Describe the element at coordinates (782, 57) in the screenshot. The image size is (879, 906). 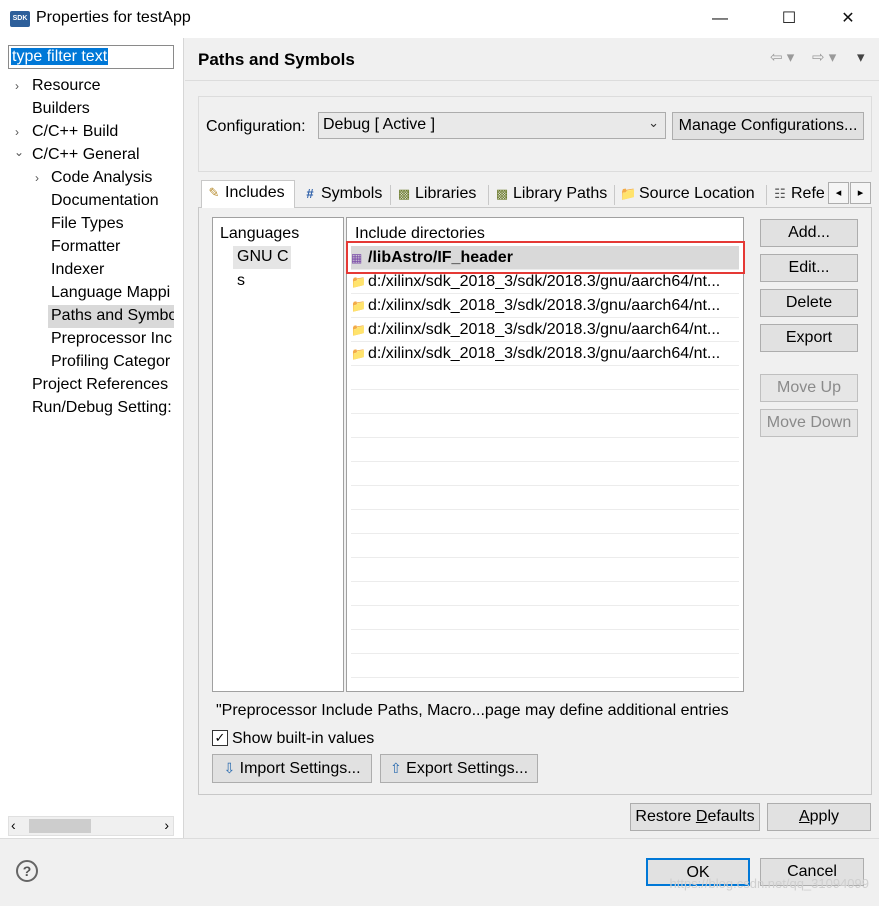
I see `back-arrow-icon: ⇦ ▾` at that location.